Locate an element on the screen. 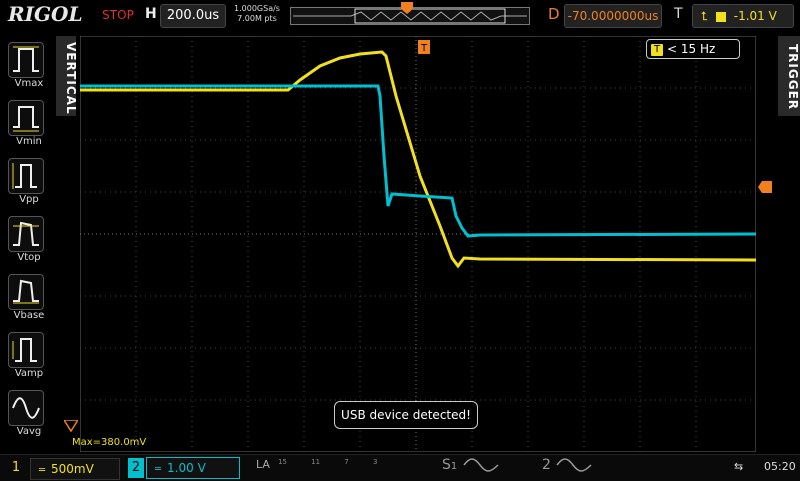  timebase-value: 200.0us is located at coordinates (193, 16).